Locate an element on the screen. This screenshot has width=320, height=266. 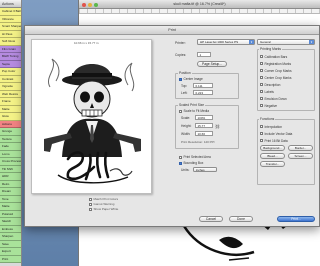
action-item: Cabinet 3 Ball is located at coordinates (10, 12).